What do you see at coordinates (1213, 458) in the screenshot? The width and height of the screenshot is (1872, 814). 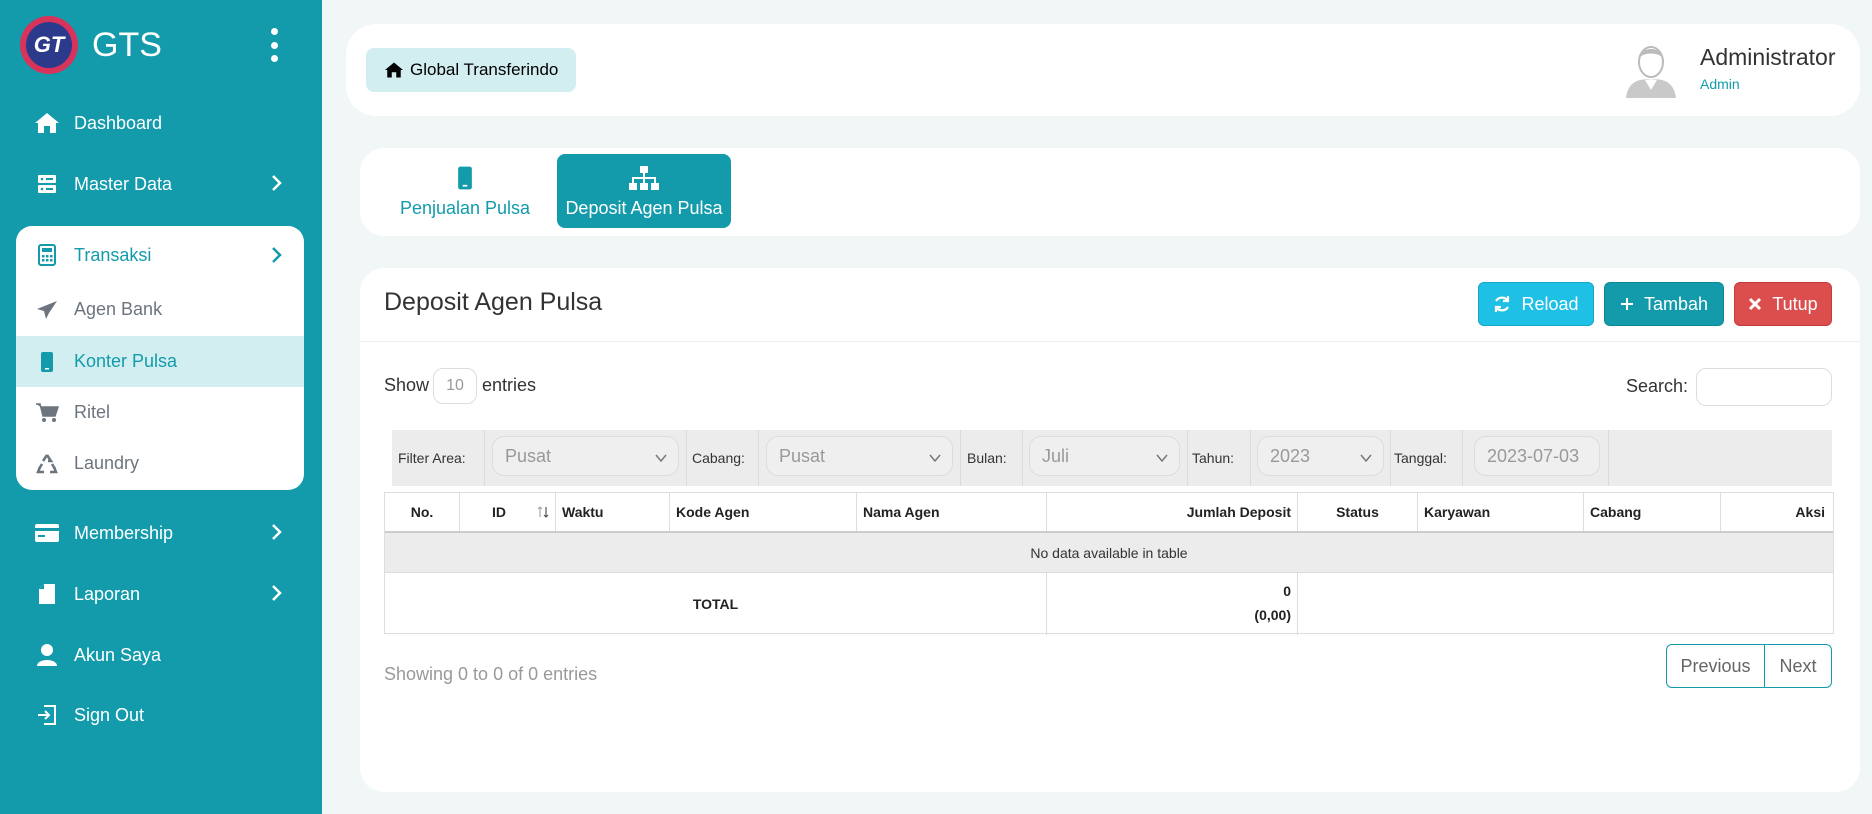 I see `filter-year-label: Tahun:` at bounding box center [1213, 458].